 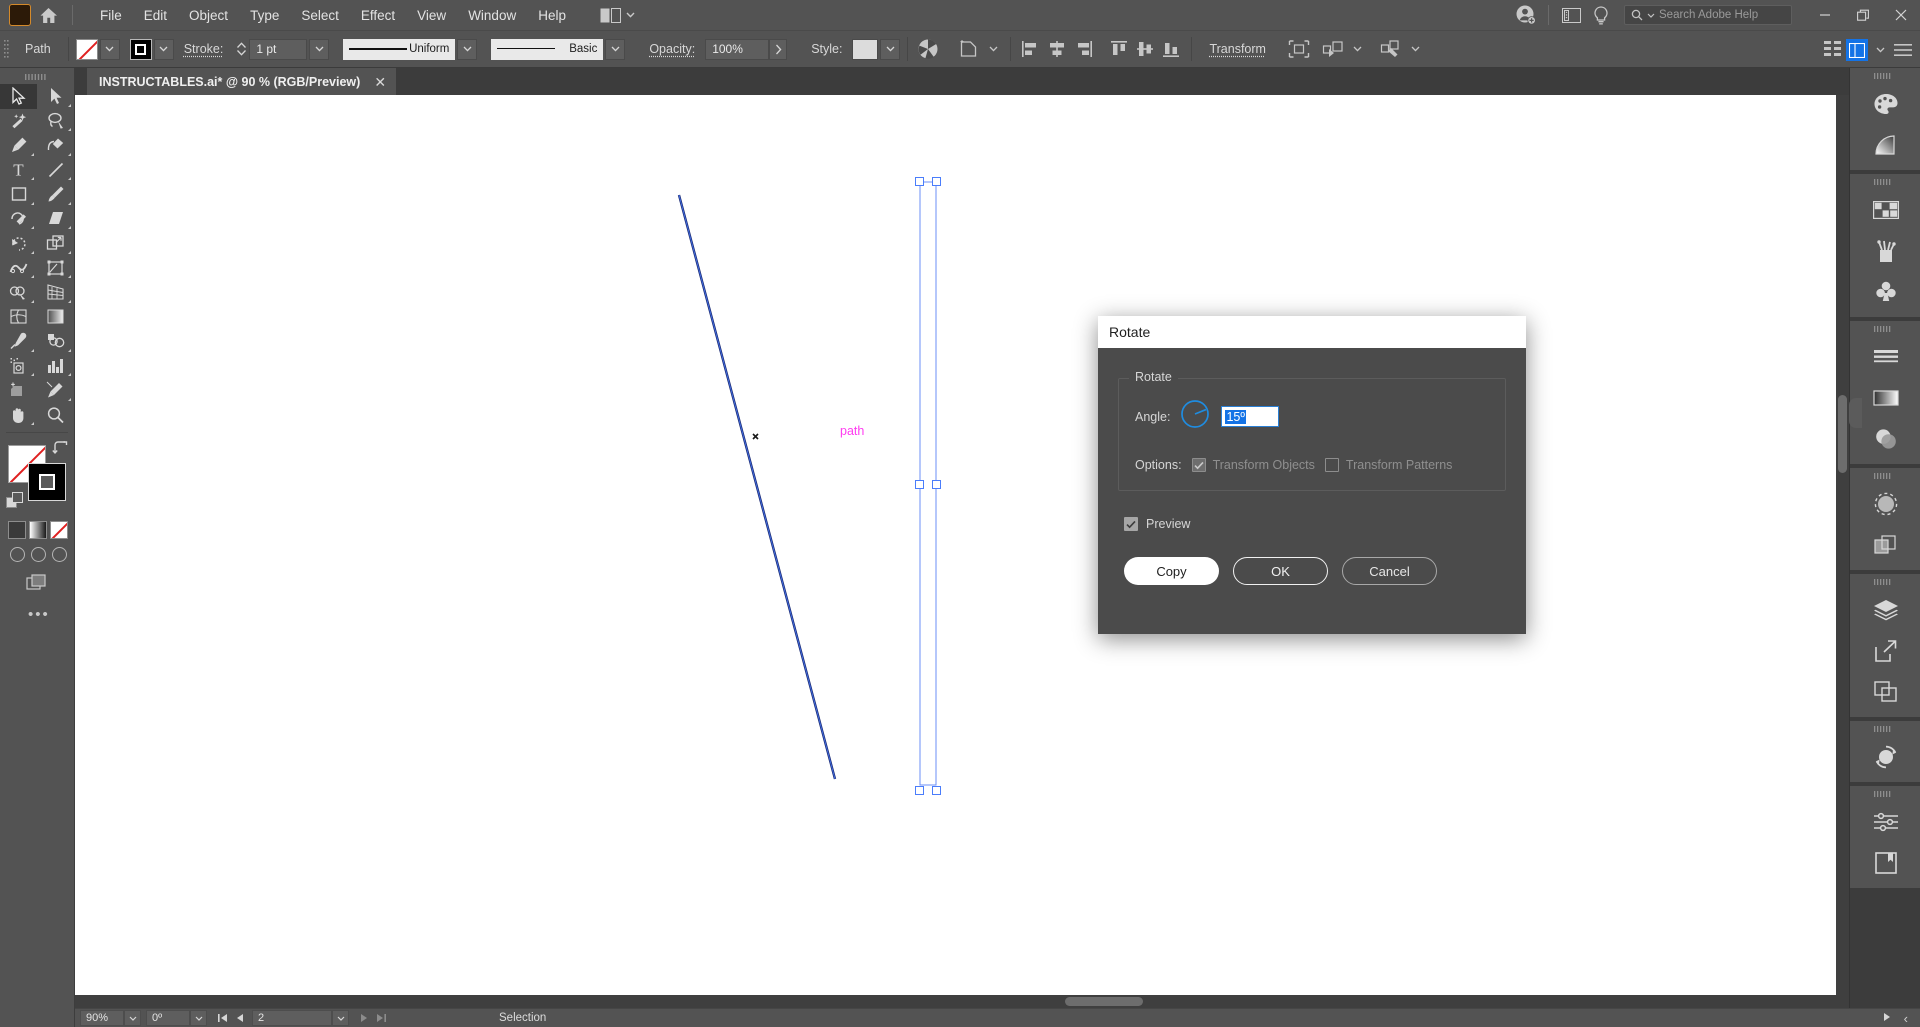 I want to click on opacity-mask-icon, so click(x=928, y=49).